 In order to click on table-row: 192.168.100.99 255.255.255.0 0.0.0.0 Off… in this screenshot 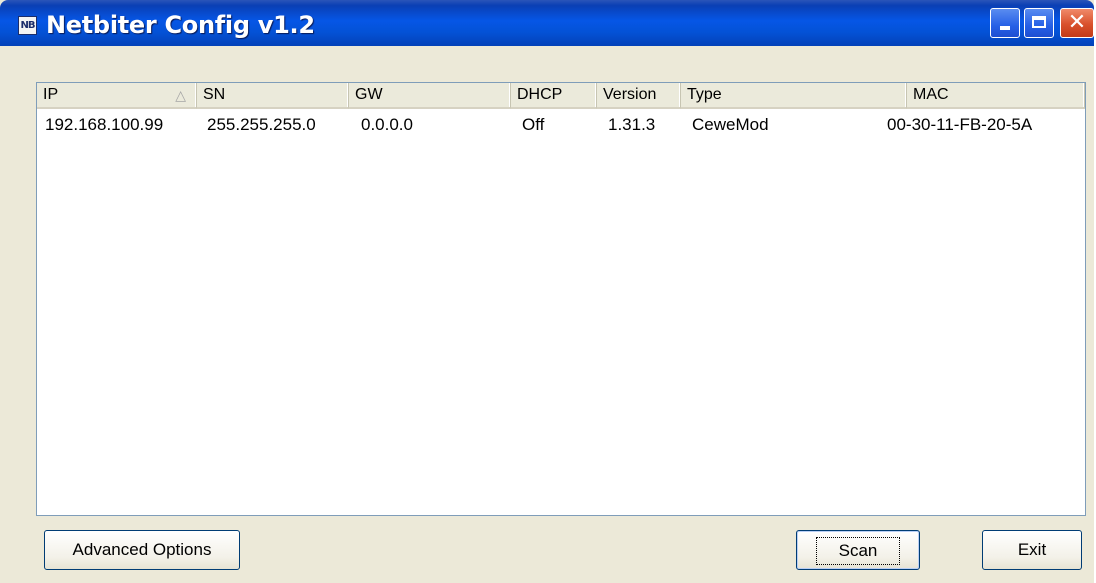, I will do `click(561, 125)`.